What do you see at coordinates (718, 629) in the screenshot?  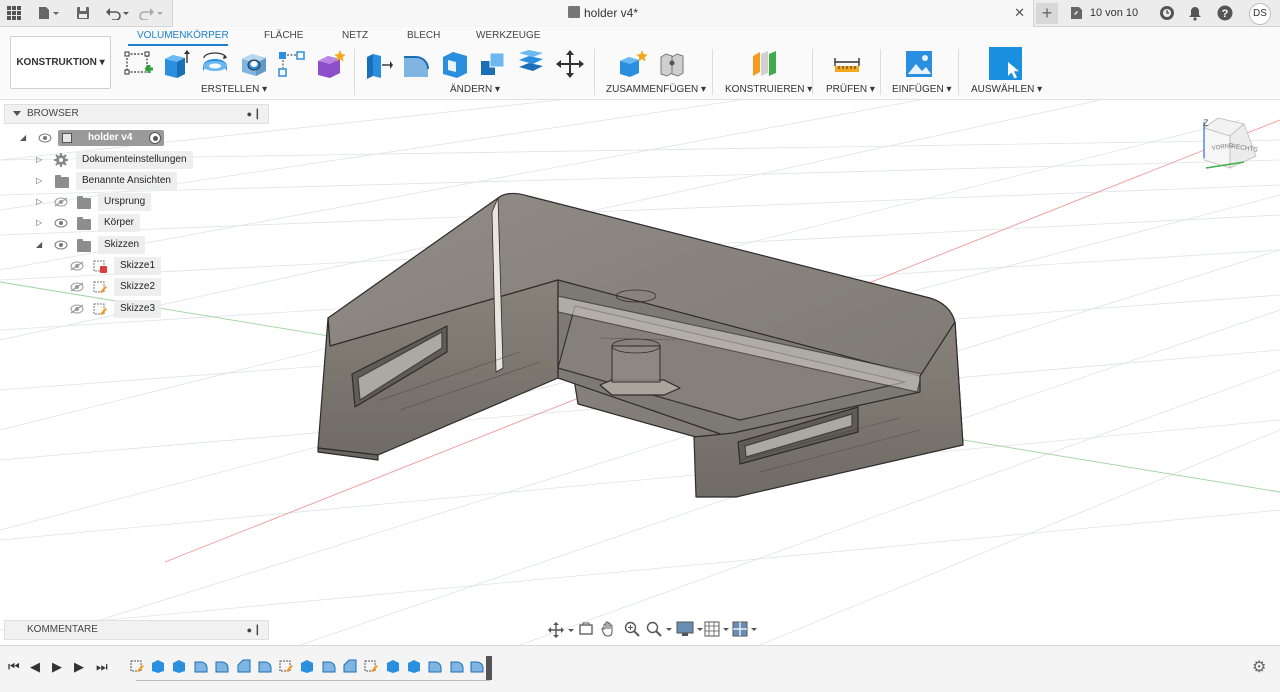 I see `grid-settings-icon` at bounding box center [718, 629].